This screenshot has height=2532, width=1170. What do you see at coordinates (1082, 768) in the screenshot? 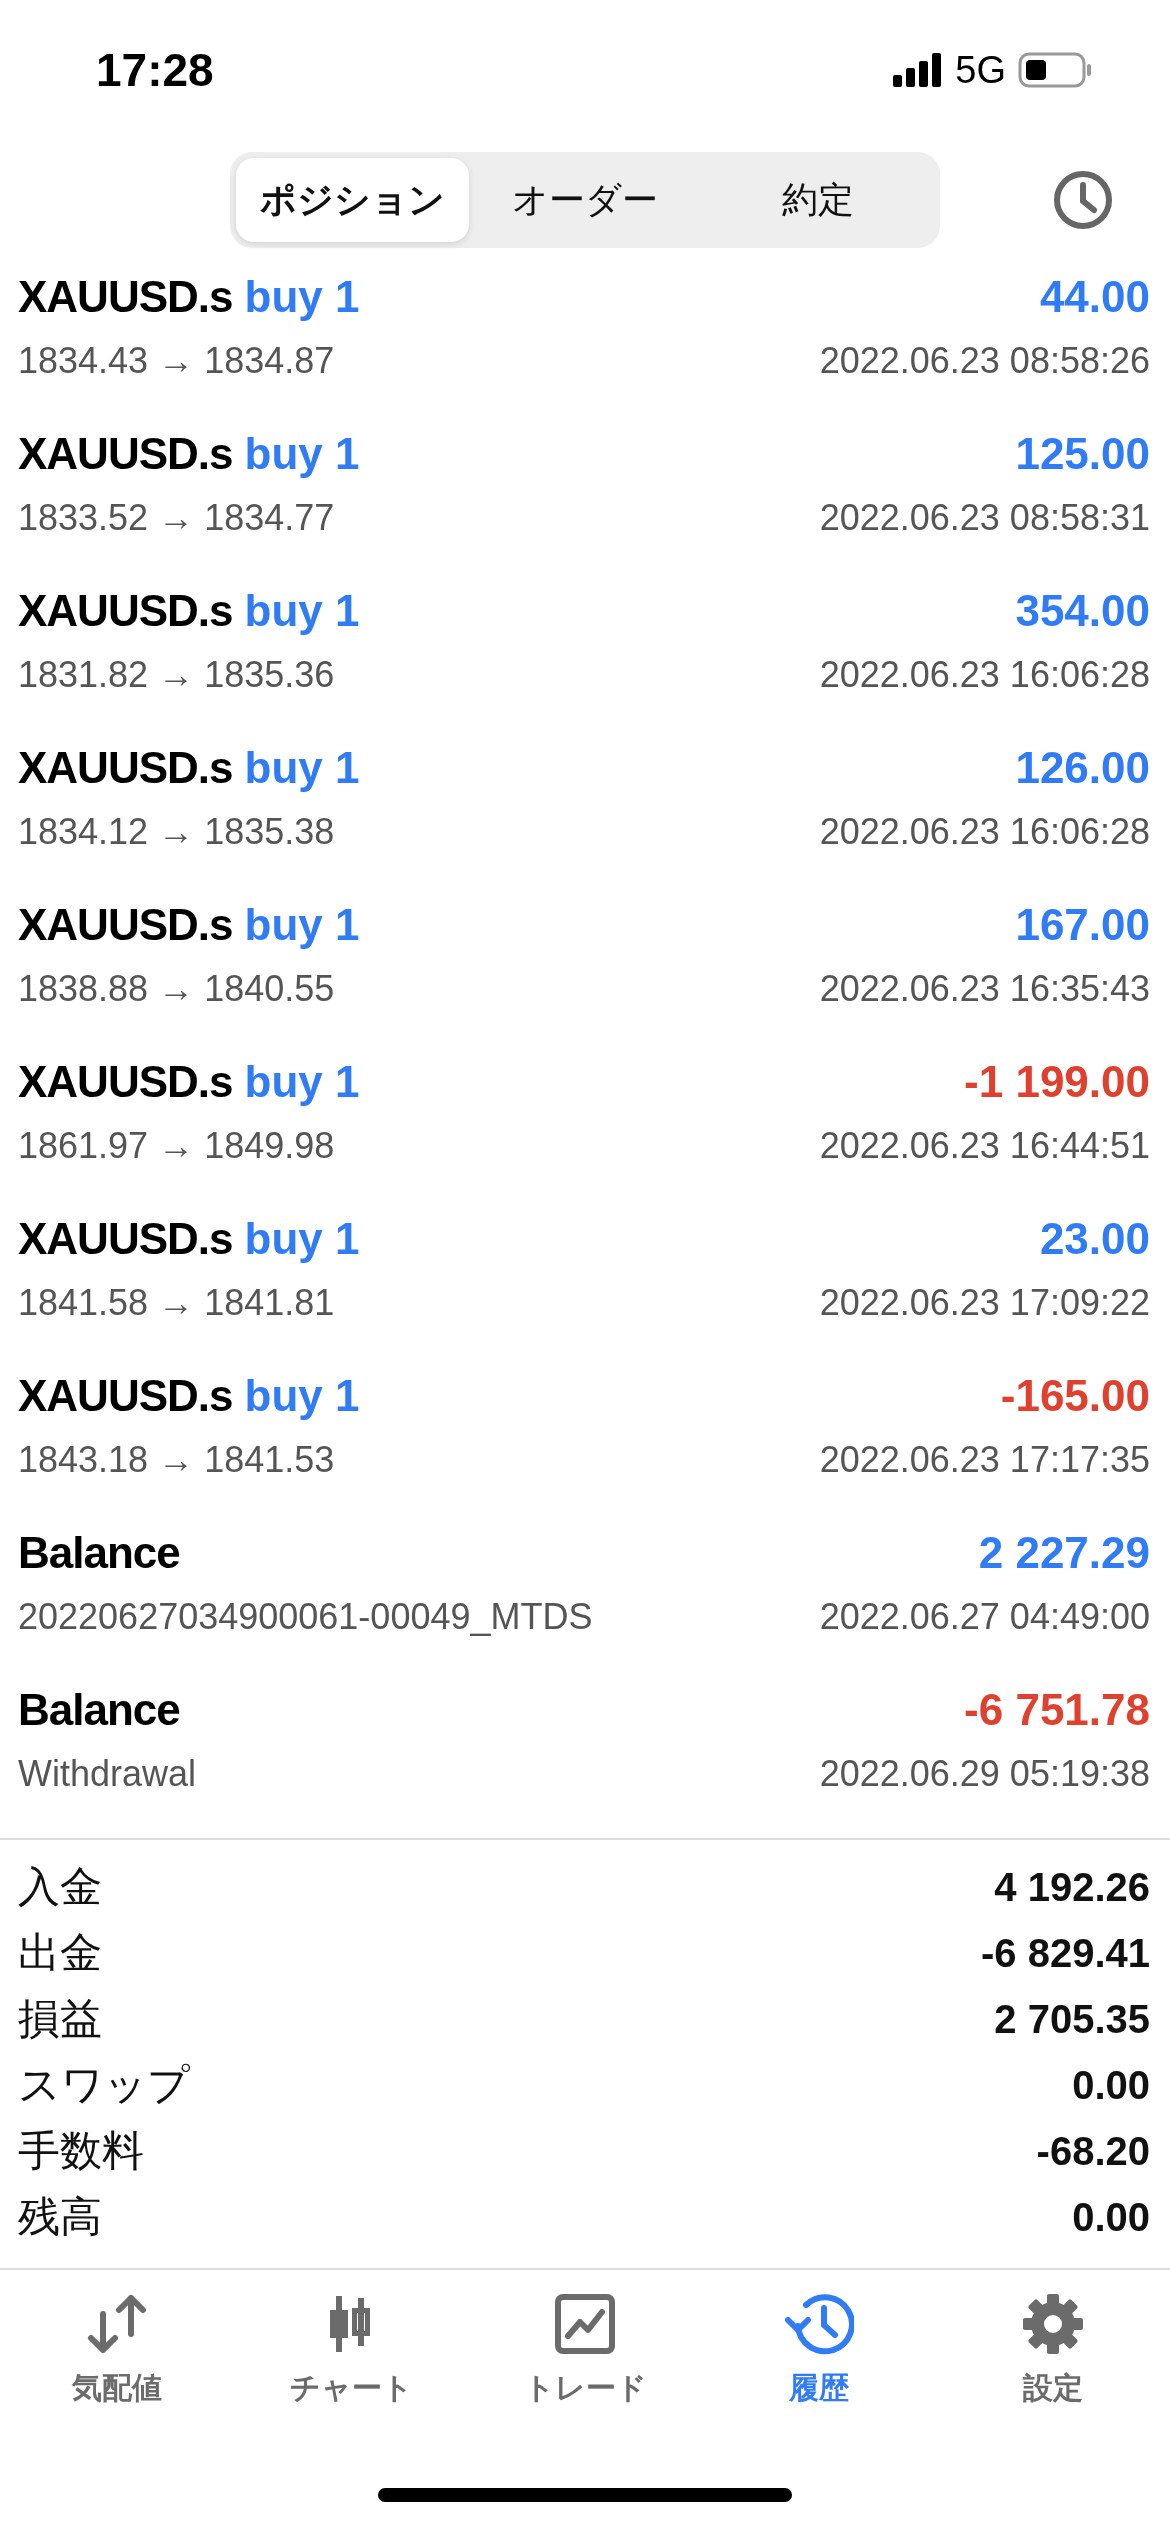
I see `deal-amount: 126.00` at bounding box center [1082, 768].